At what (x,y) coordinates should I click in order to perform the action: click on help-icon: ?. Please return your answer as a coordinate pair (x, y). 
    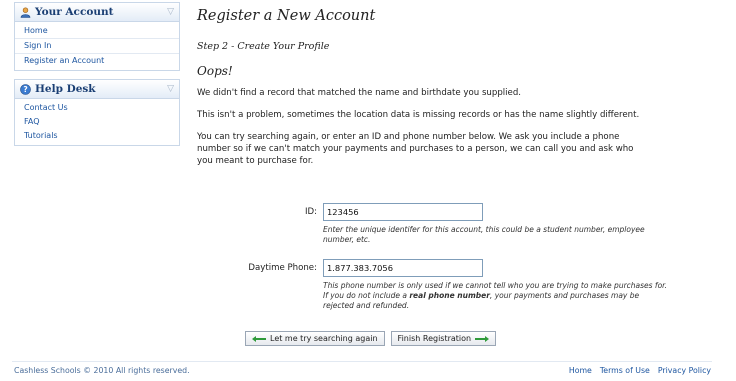
    Looking at the image, I should click on (25, 89).